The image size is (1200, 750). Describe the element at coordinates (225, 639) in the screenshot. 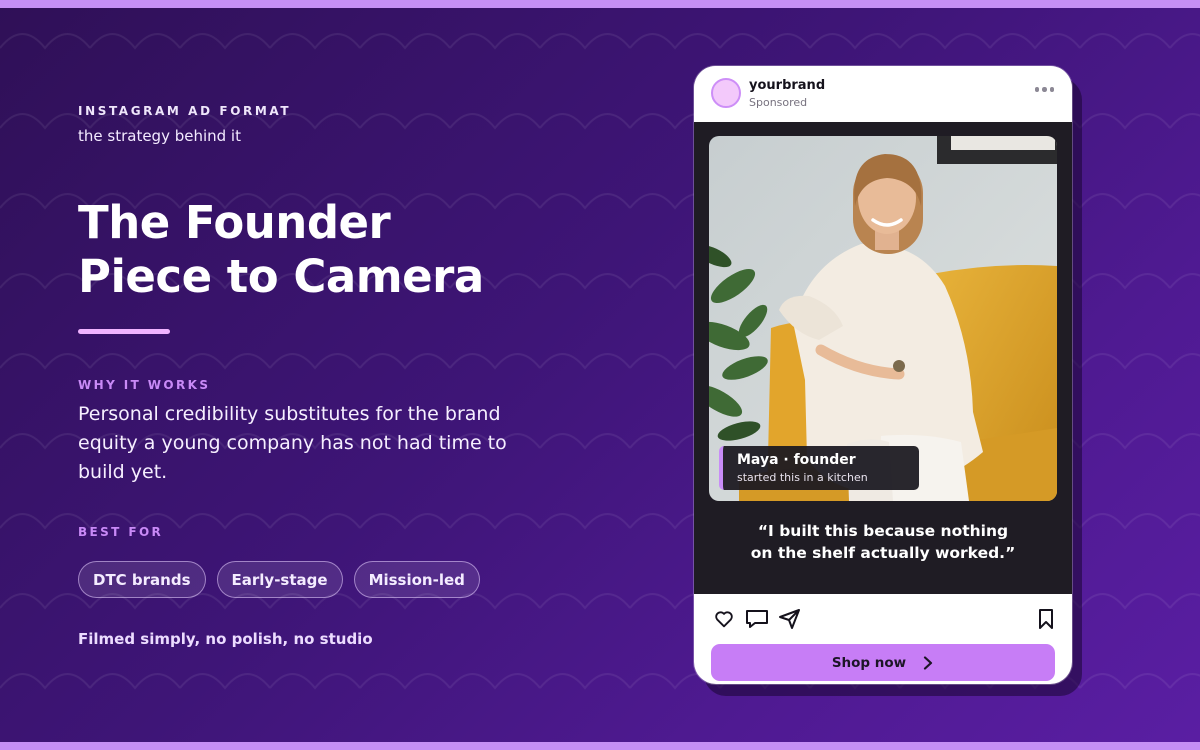

I see `footnote: Filmed simply, no polish, no studio` at that location.